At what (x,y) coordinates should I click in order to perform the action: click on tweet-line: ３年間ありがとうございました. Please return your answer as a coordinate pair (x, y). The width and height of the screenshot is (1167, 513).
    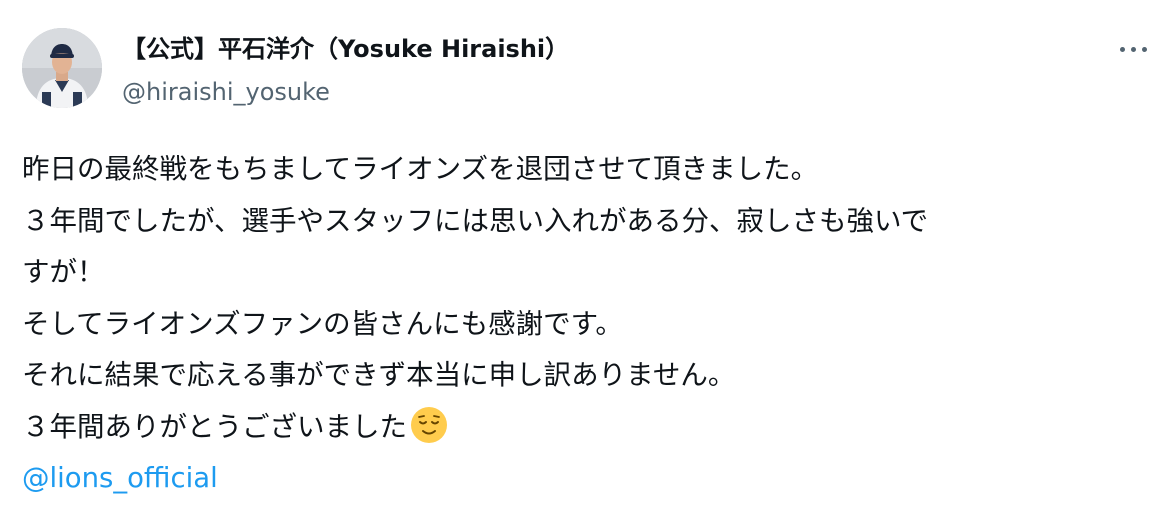
    Looking at the image, I should click on (214, 426).